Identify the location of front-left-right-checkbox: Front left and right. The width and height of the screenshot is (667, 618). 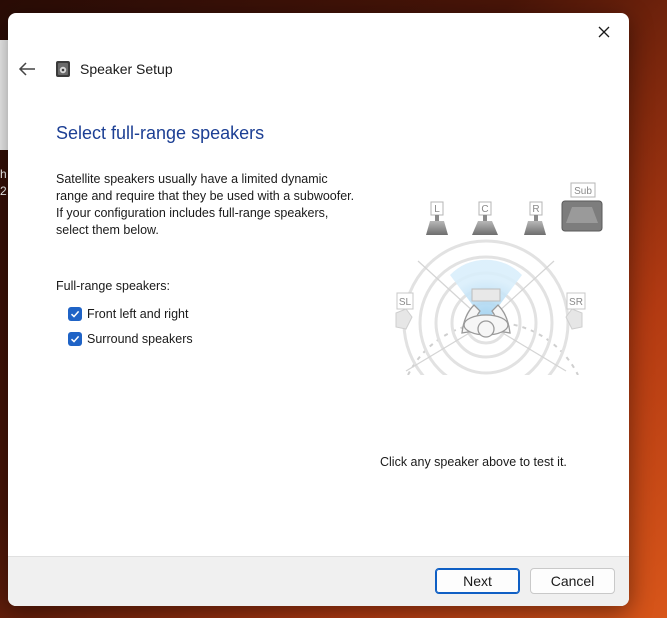
(128, 314).